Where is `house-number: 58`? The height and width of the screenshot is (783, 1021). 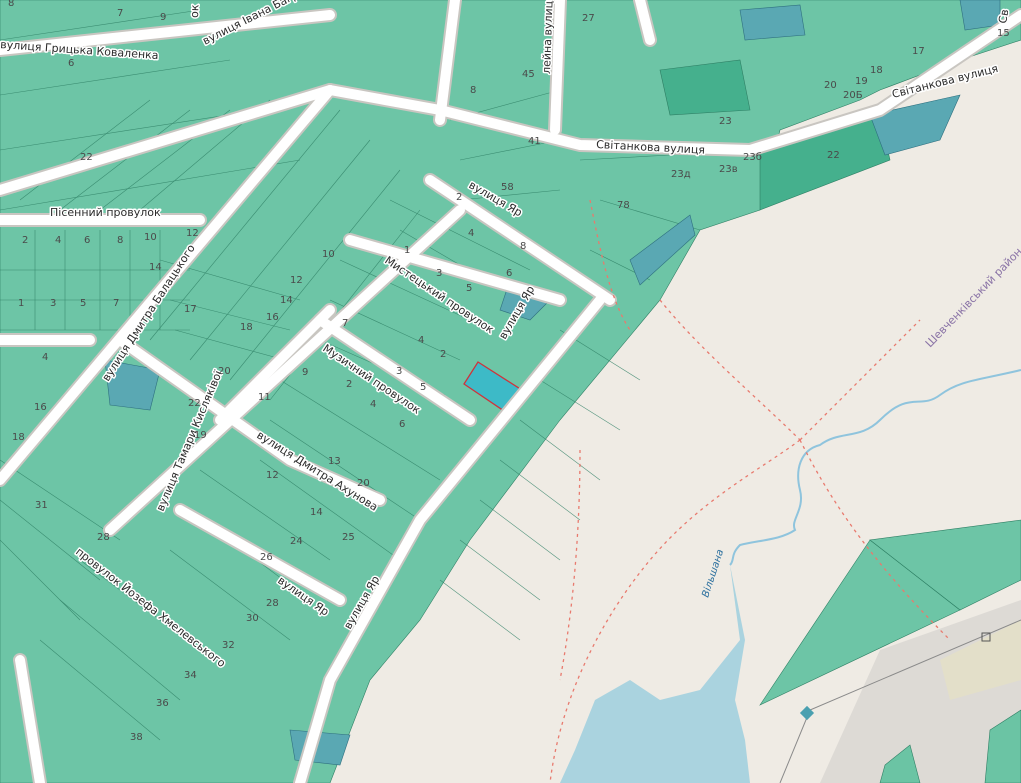
house-number: 58 is located at coordinates (507, 187).